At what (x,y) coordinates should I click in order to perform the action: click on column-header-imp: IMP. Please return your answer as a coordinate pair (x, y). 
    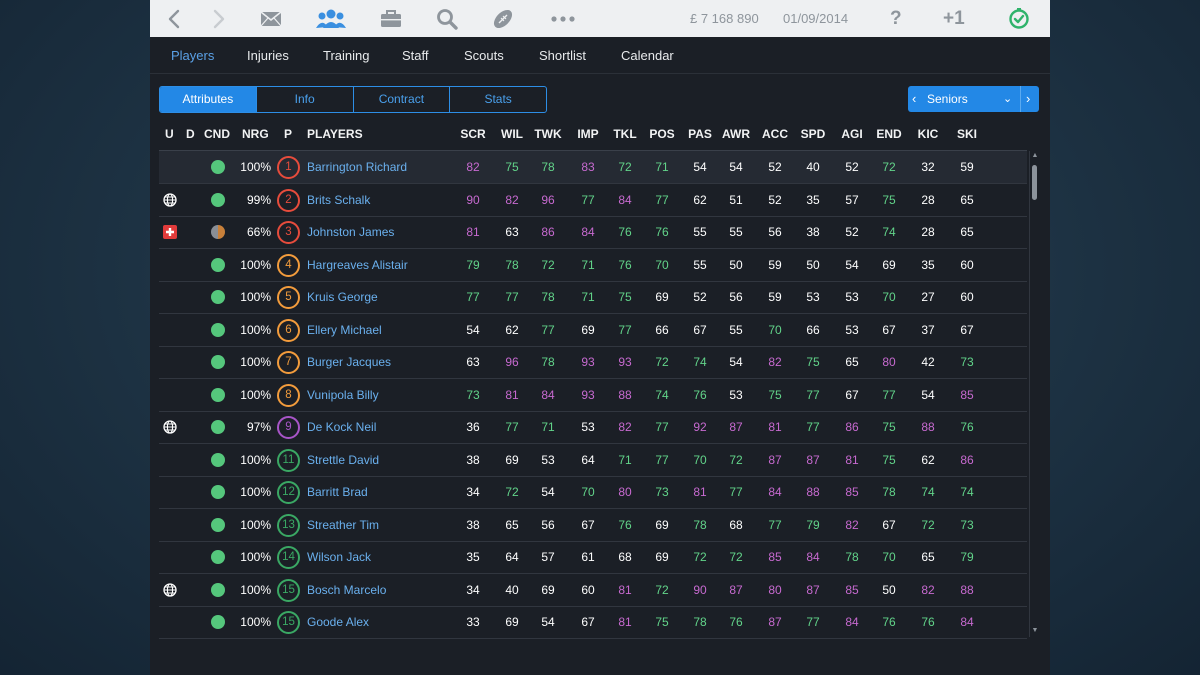
    Looking at the image, I should click on (588, 134).